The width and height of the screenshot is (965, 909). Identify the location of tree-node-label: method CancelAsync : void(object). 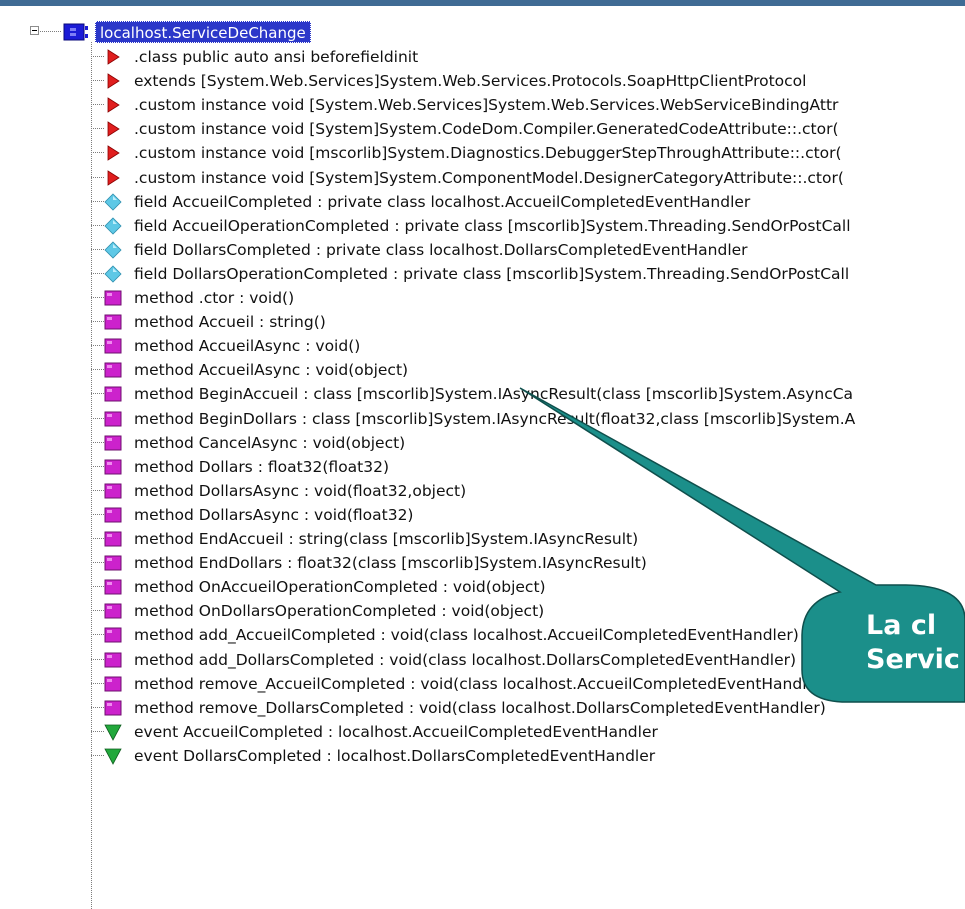
(269, 443).